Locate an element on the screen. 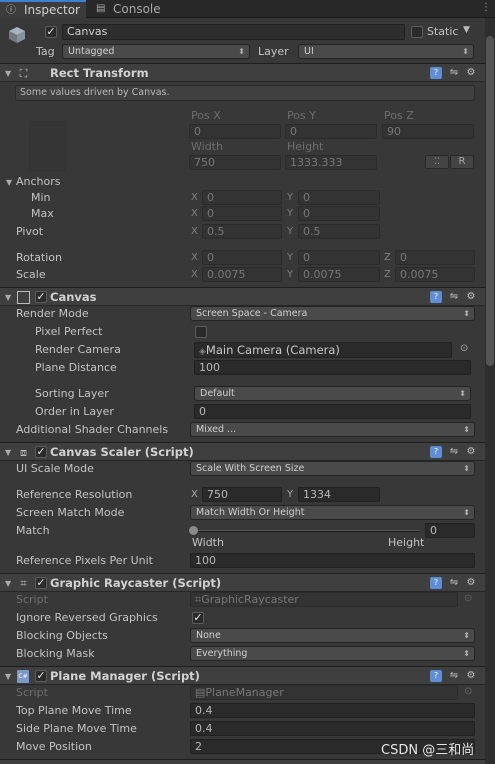 This screenshot has width=495, height=764. render-mode-dropdown: Screen Space - Camera ⬍ is located at coordinates (332, 313).